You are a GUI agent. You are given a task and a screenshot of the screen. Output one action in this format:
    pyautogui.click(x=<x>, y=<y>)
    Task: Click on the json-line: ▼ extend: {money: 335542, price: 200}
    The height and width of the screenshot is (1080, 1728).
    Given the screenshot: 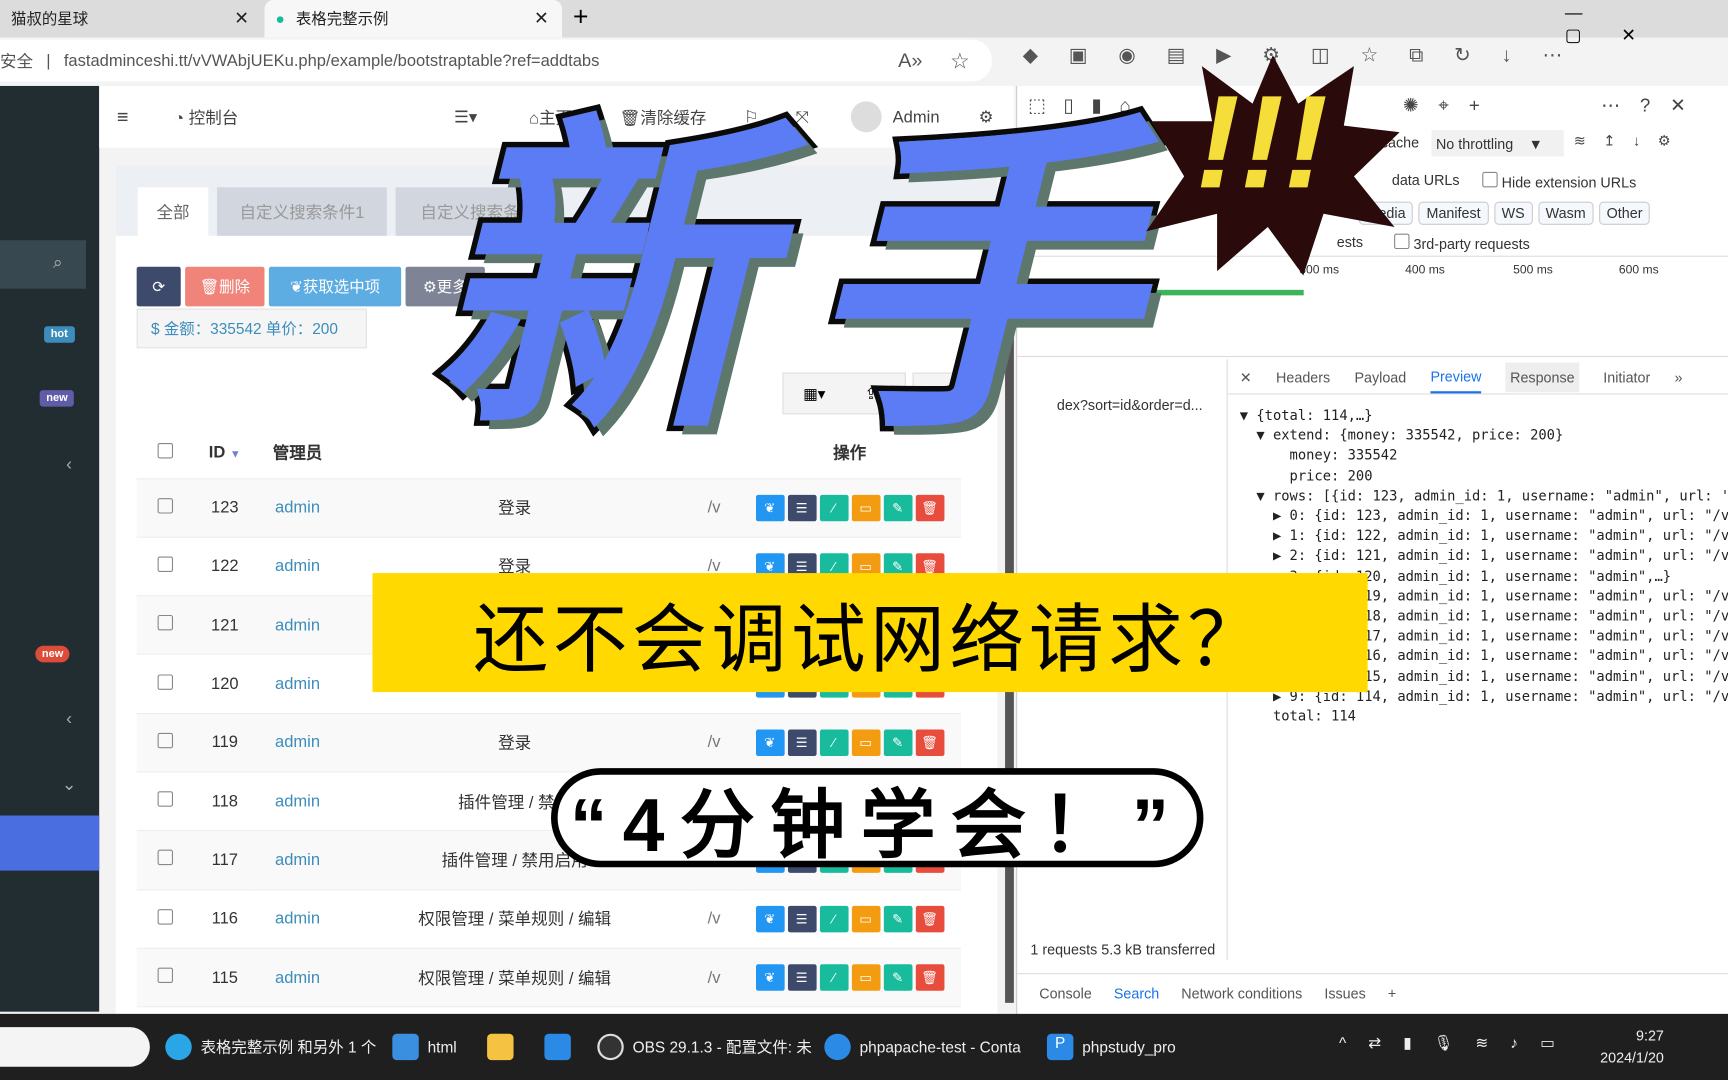 What is the action you would take?
    pyautogui.click(x=1484, y=436)
    